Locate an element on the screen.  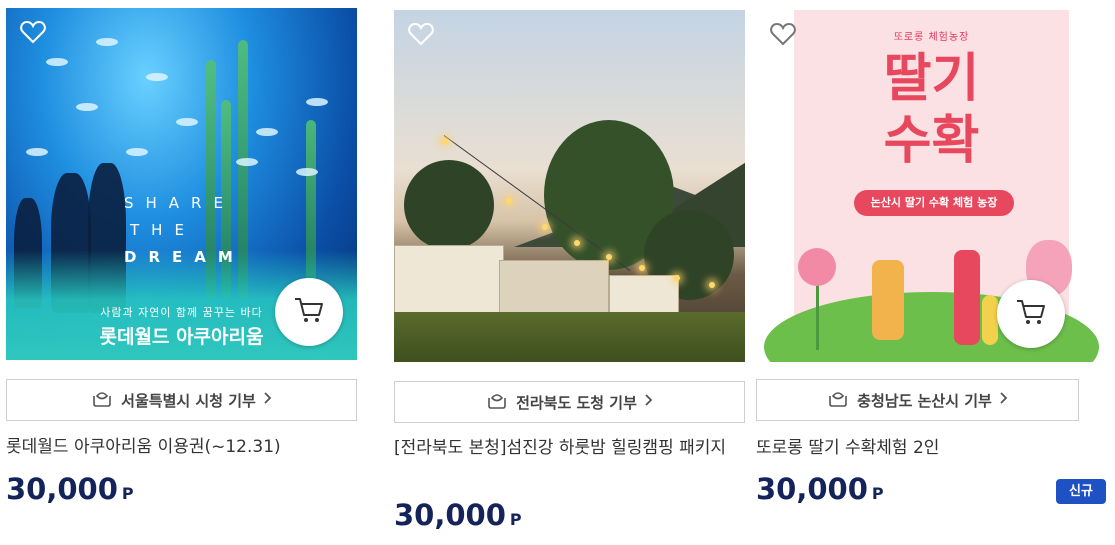
donation-region-button: 충청남도 논산시 기부 is located at coordinates (917, 400).